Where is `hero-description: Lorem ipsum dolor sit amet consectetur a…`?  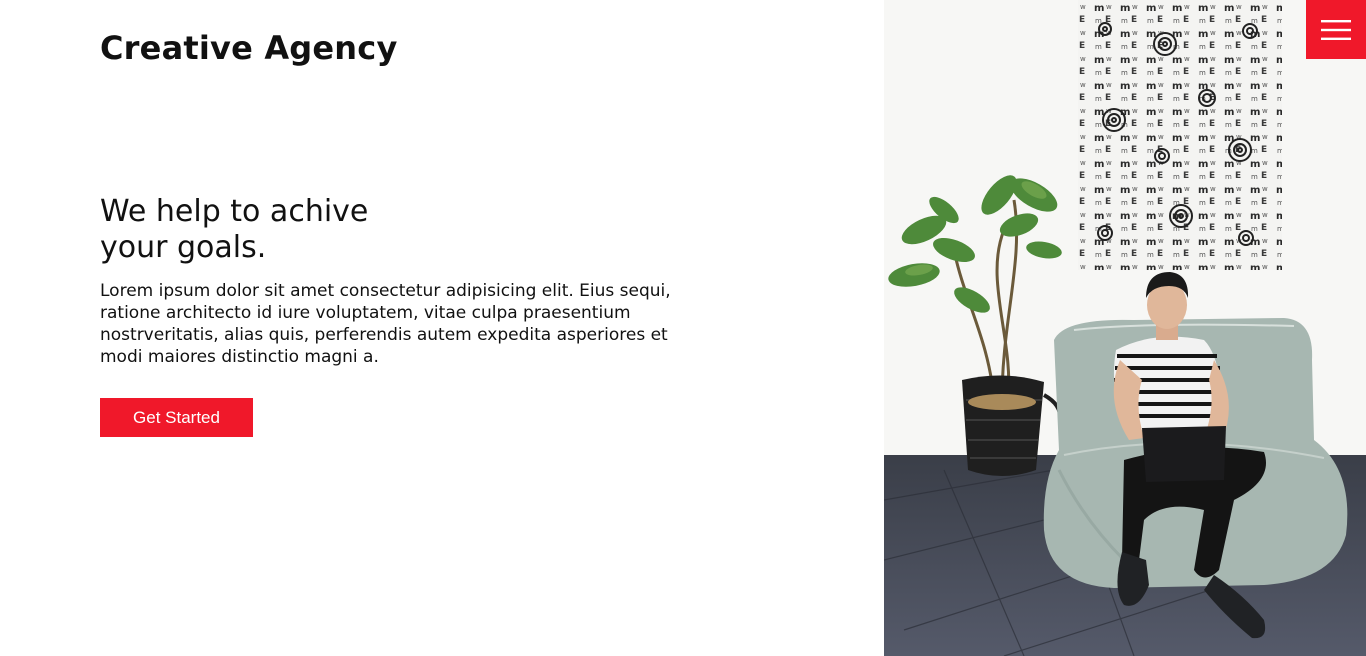
hero-description: Lorem ipsum dolor sit amet consectetur a… is located at coordinates (385, 324).